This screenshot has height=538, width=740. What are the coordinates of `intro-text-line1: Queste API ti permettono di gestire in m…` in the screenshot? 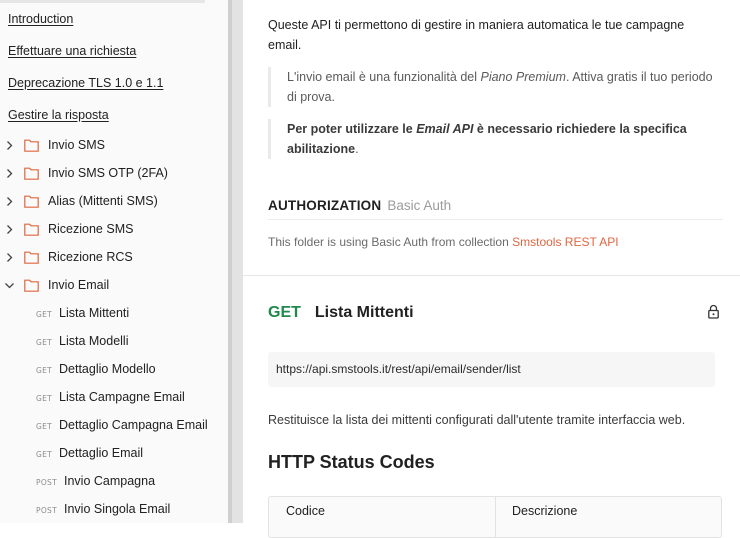 It's located at (476, 25).